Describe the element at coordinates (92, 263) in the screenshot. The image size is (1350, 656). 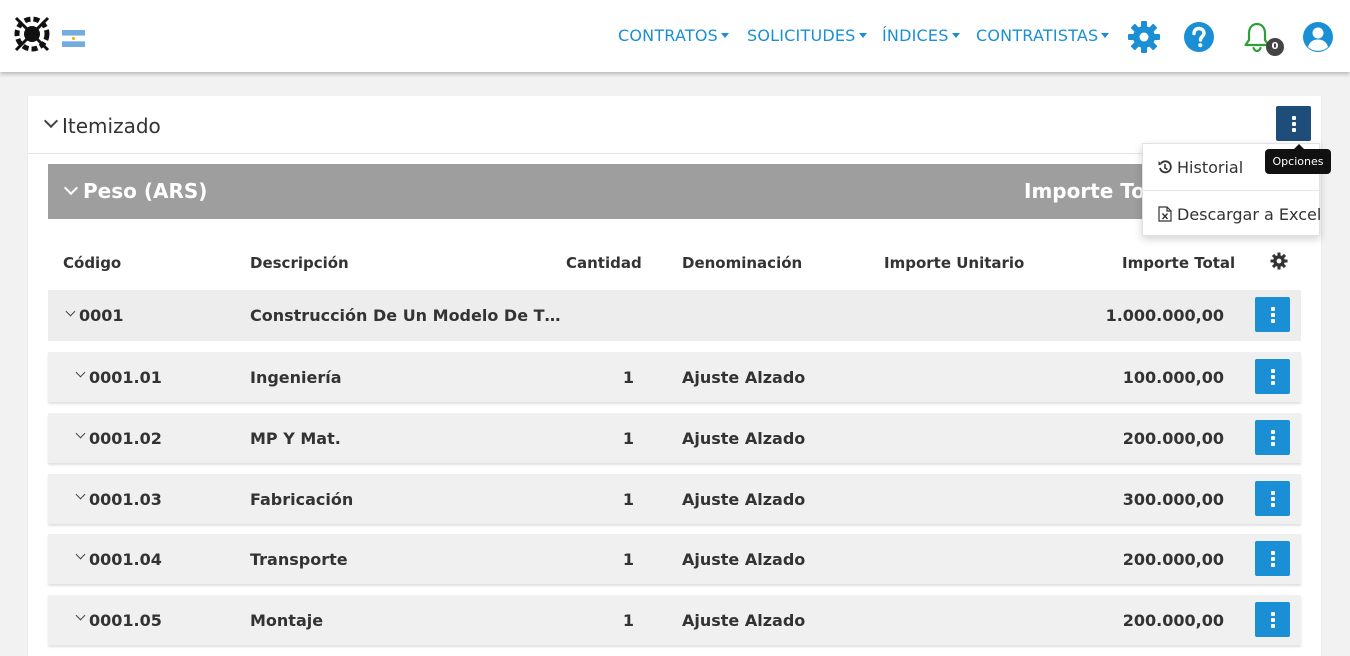
I see `th-codigo: Código` at that location.